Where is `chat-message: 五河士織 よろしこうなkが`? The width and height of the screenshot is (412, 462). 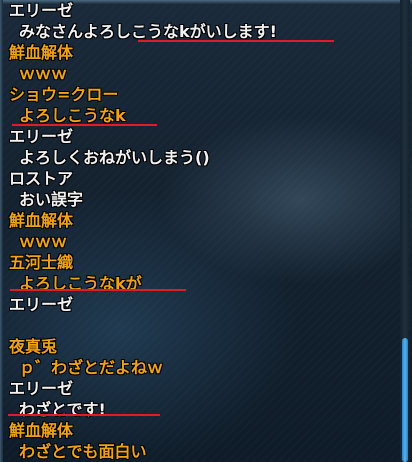 chat-message: 五河士織 よろしこうなkが is located at coordinates (202, 273).